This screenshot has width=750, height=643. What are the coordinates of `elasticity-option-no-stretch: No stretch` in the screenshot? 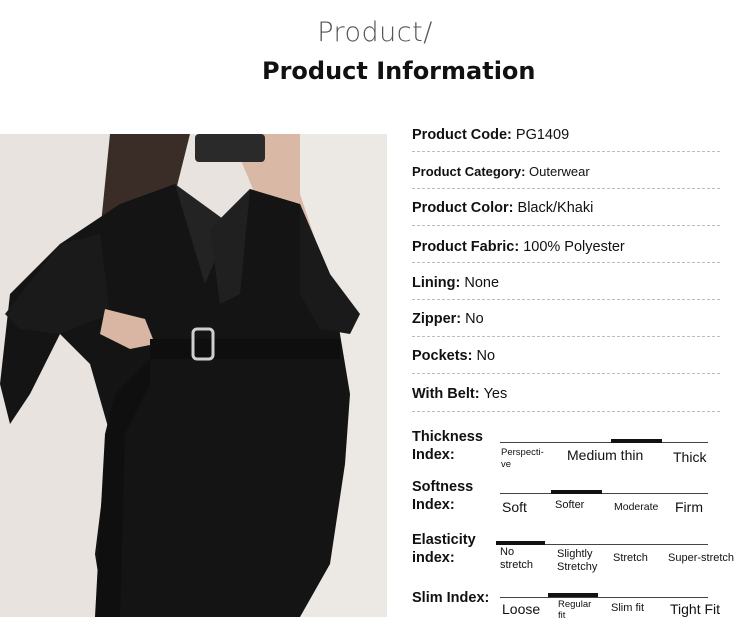 It's located at (517, 558).